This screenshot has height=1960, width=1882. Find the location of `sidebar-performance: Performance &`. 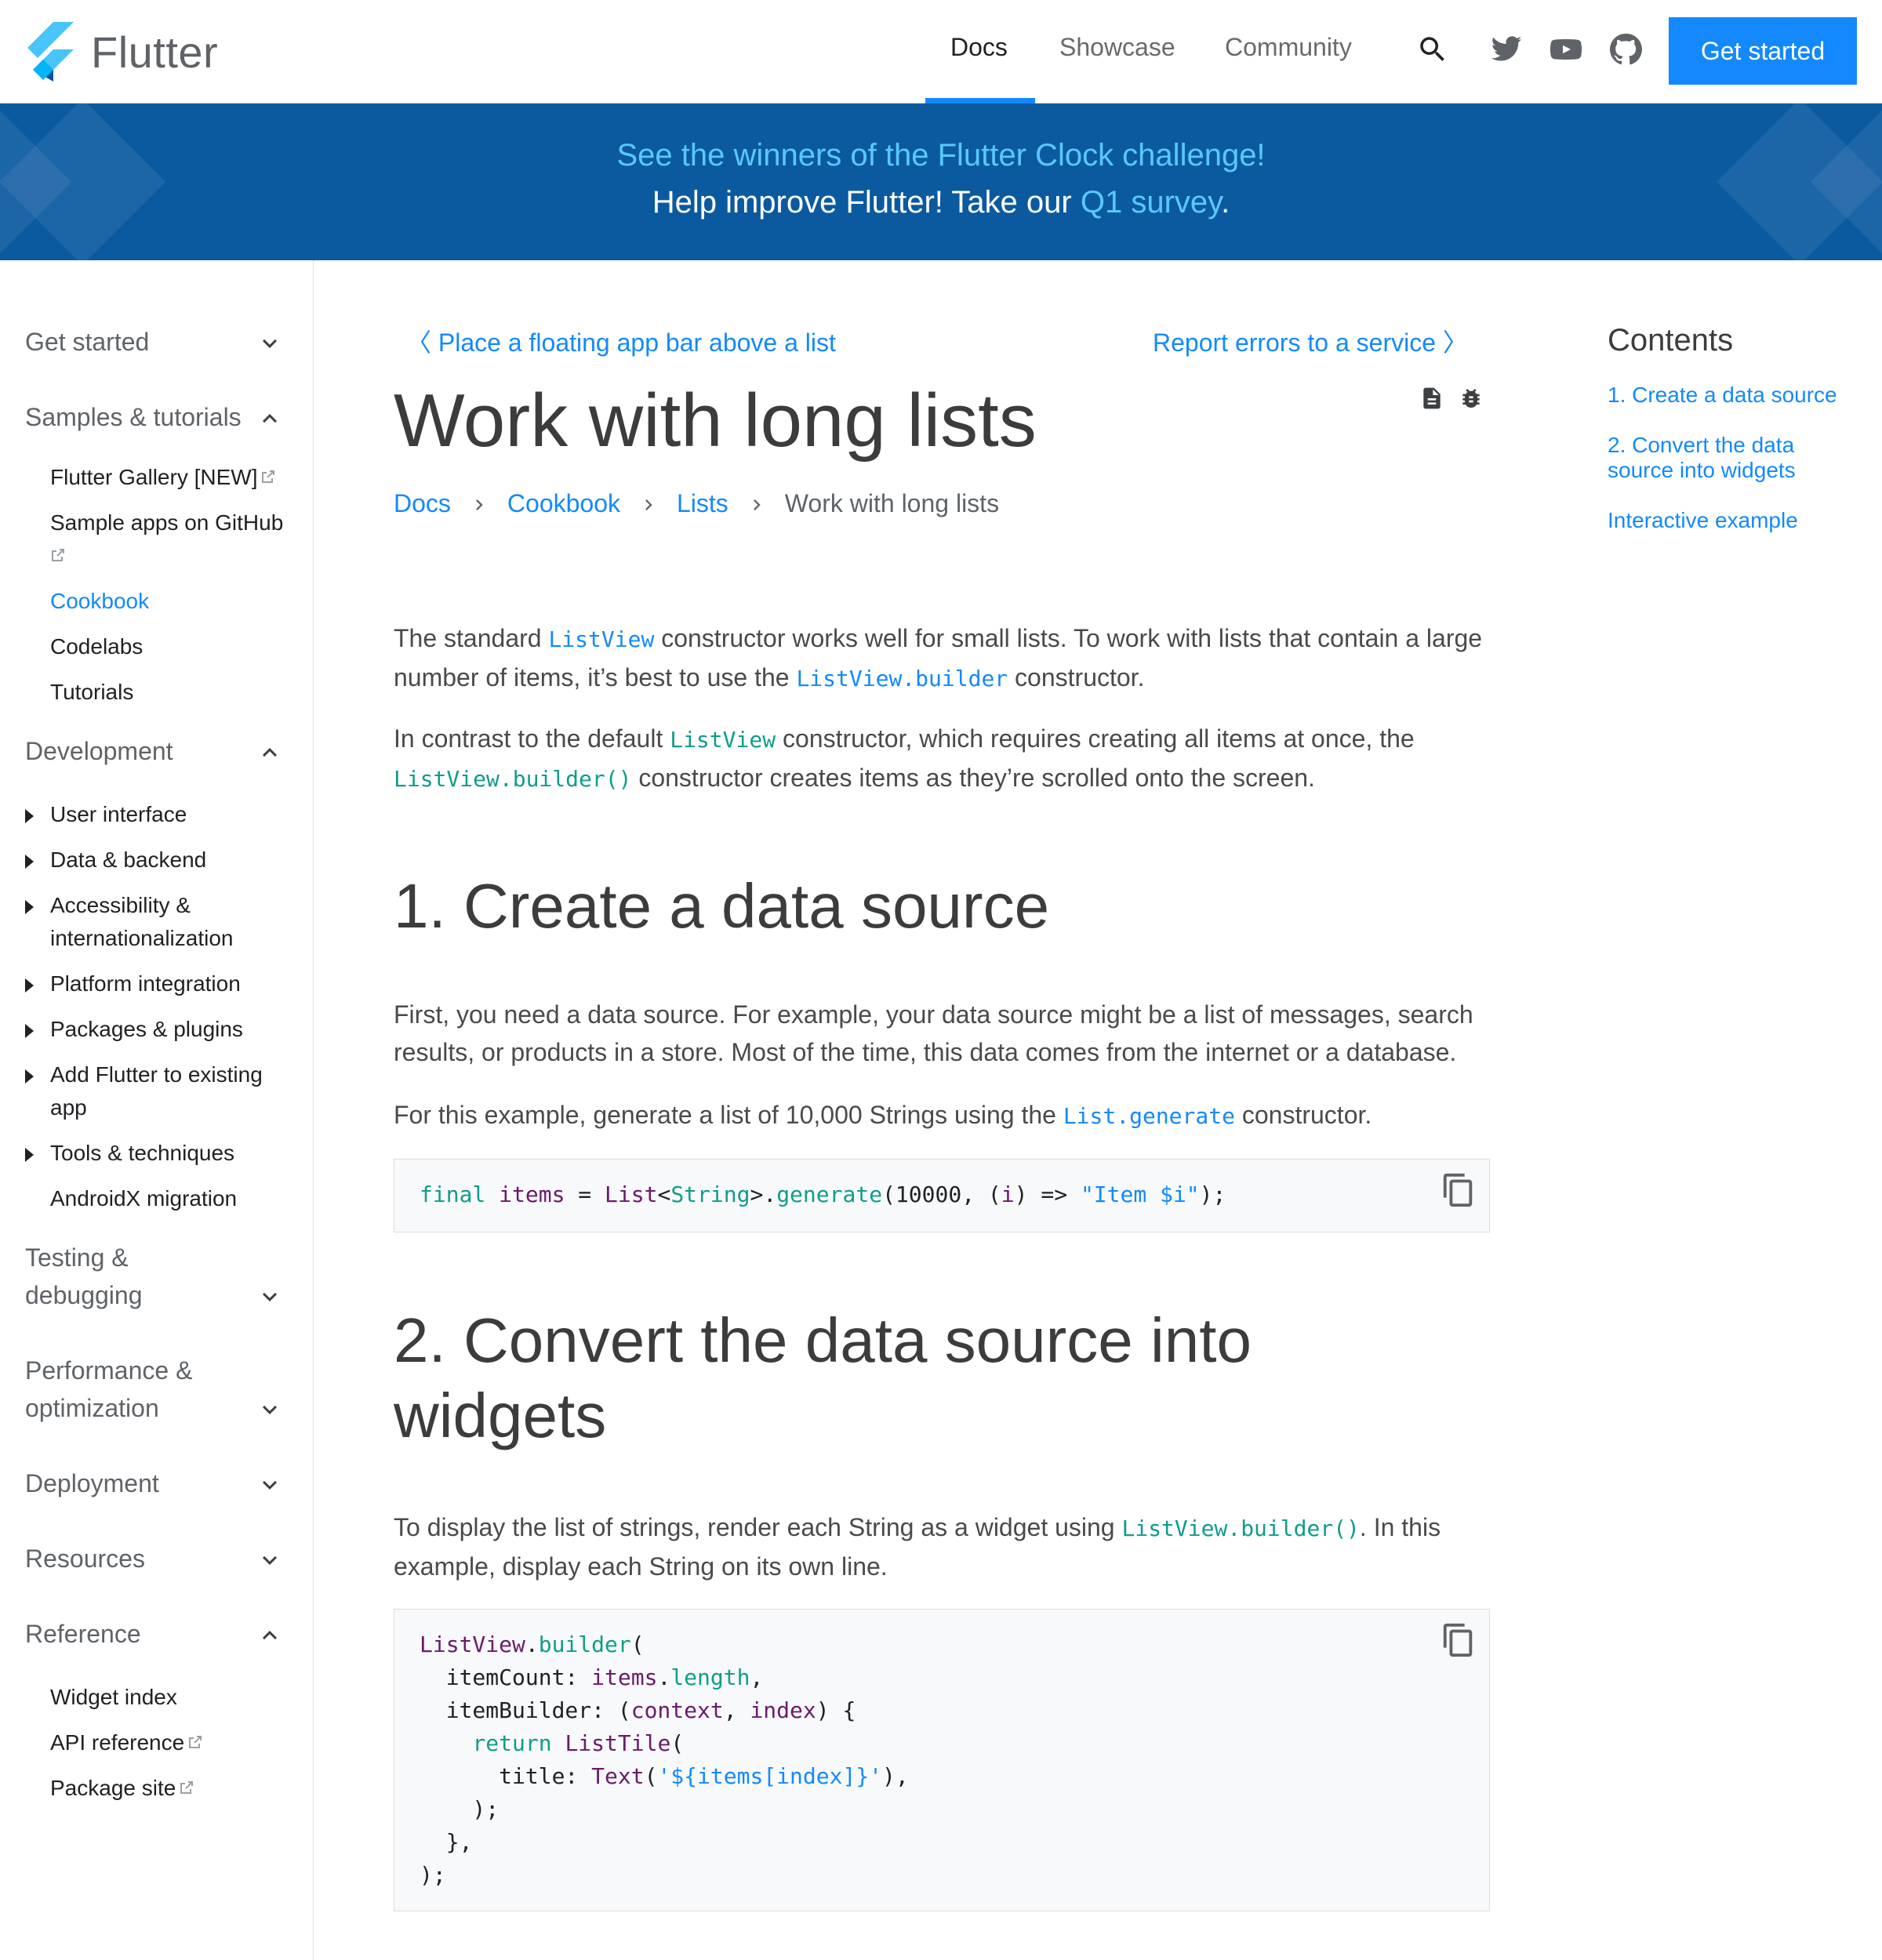

sidebar-performance: Performance & is located at coordinates (158, 1370).